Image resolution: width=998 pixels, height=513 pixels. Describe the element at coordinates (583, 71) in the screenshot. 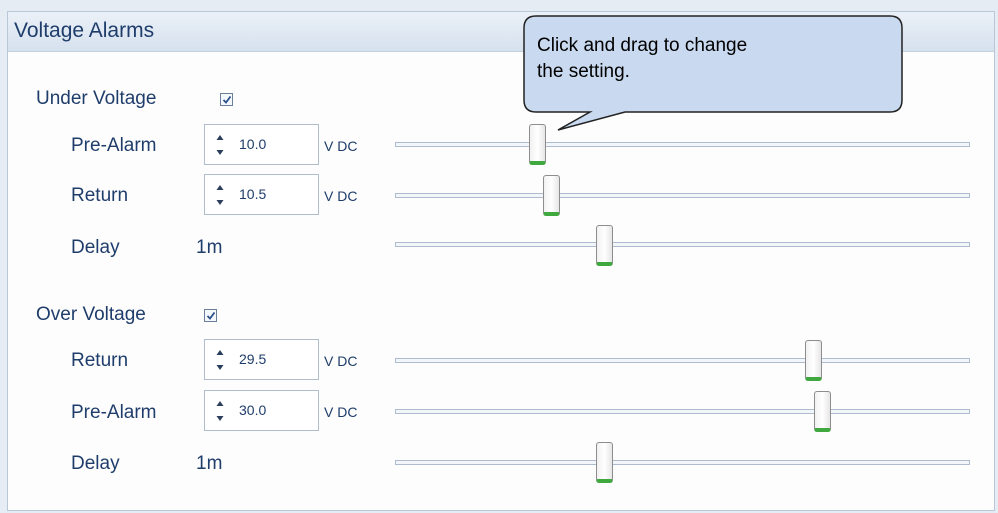

I see `tooltip-line-2: the setting.` at that location.